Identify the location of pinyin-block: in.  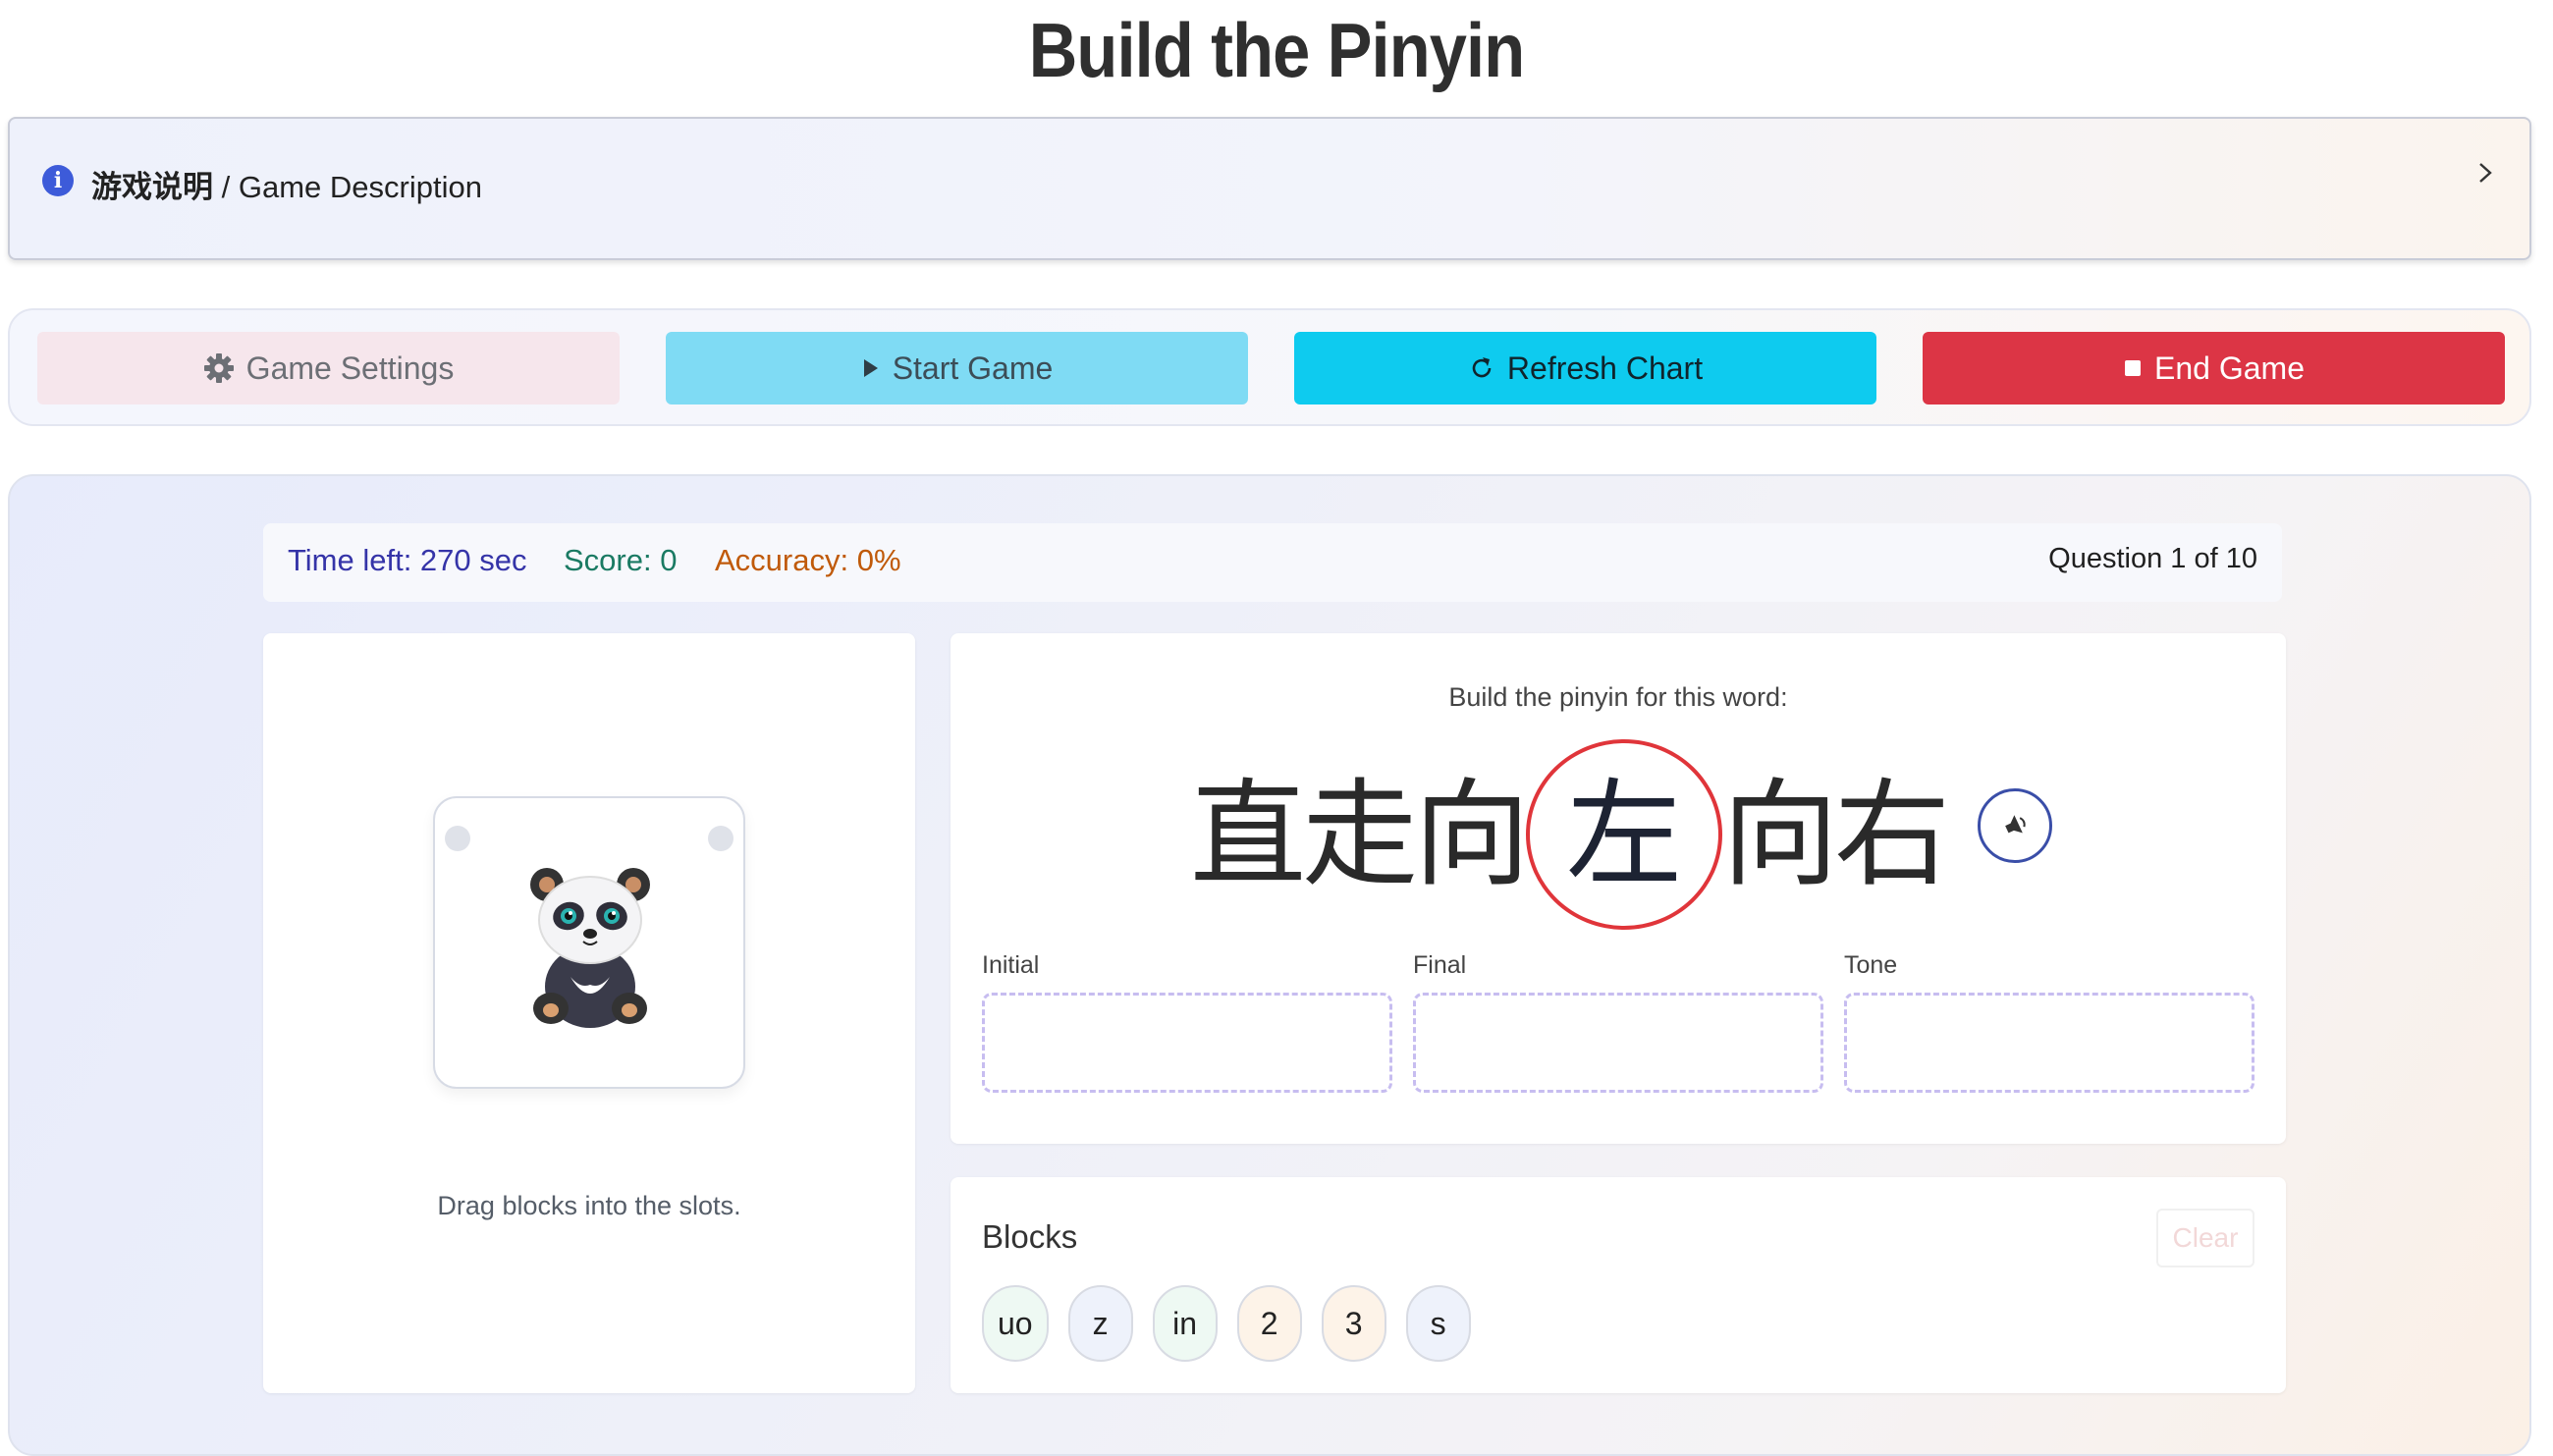
(1185, 1323).